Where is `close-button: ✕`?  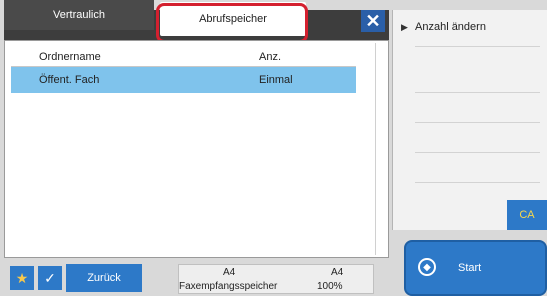
close-button: ✕ is located at coordinates (373, 21).